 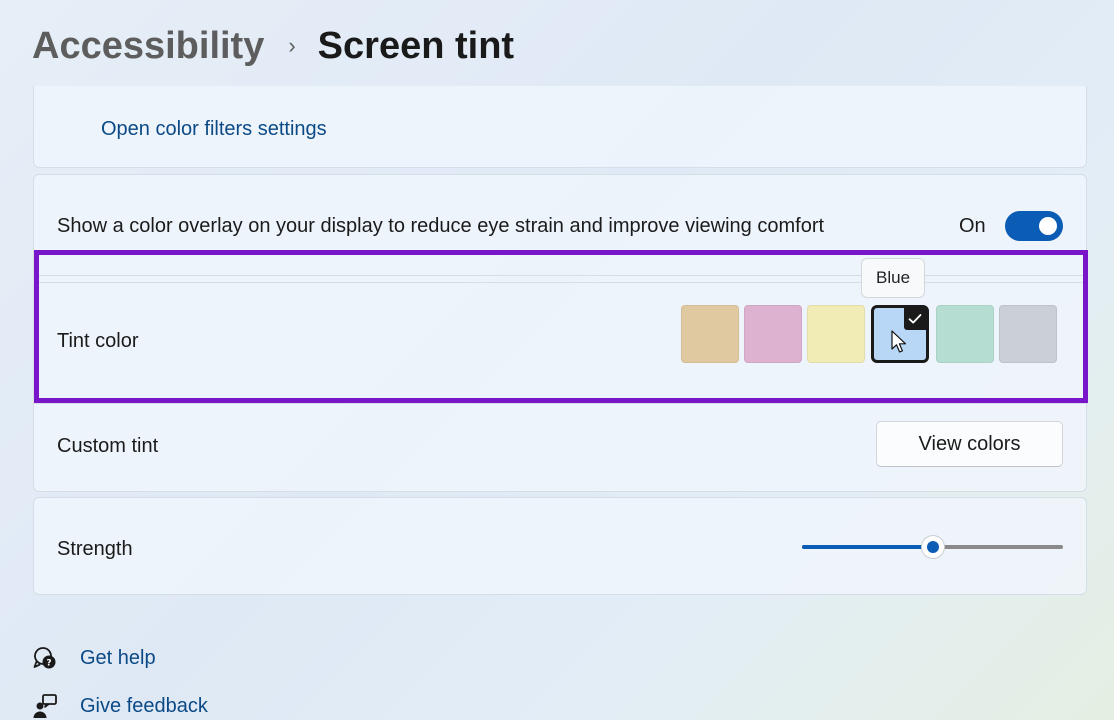 I want to click on give-feedback-link: Give feedback, so click(x=119, y=705).